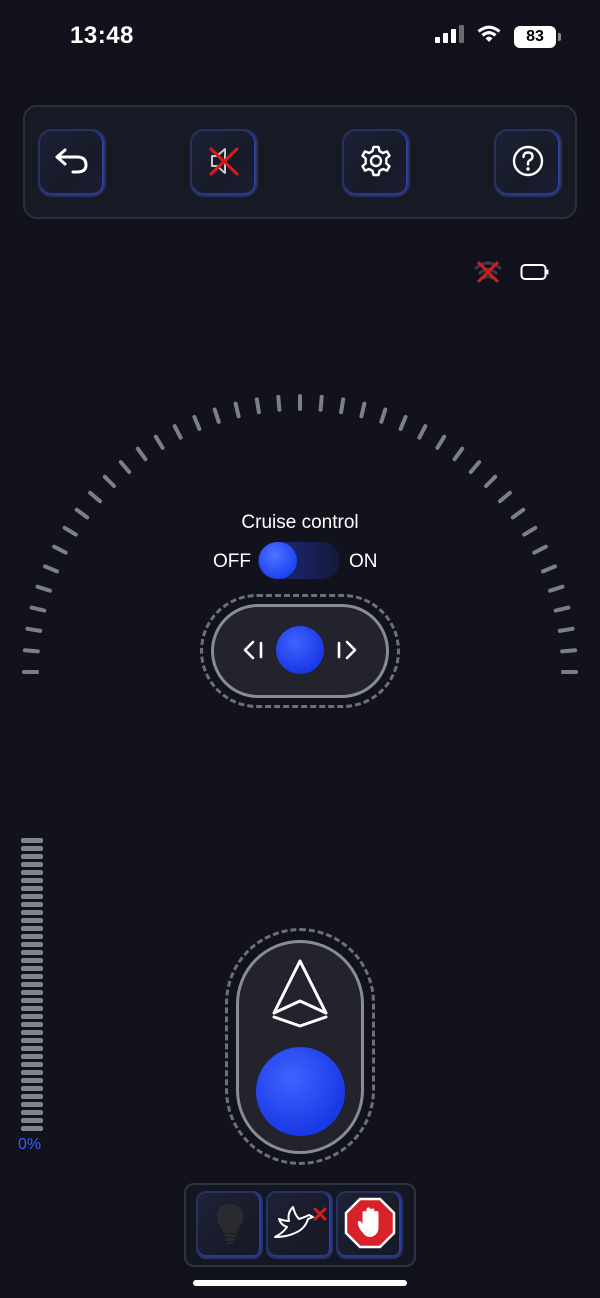 Image resolution: width=600 pixels, height=1298 pixels. What do you see at coordinates (278, 560) in the screenshot?
I see `toggle-knob` at bounding box center [278, 560].